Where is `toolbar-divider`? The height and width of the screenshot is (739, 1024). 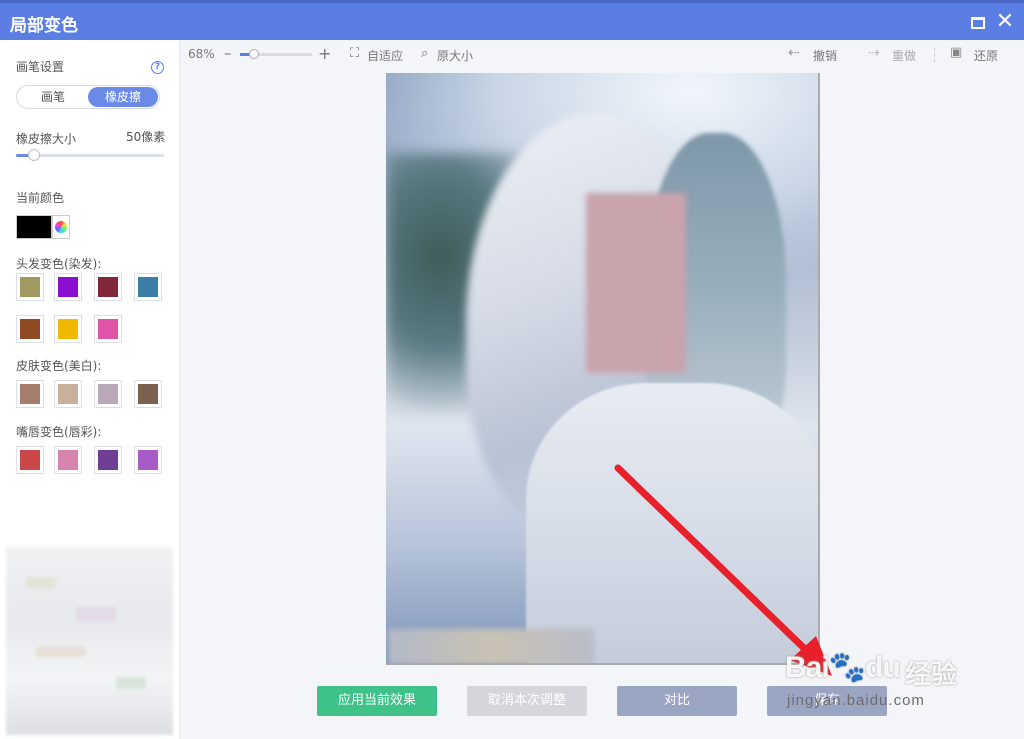
toolbar-divider is located at coordinates (934, 55).